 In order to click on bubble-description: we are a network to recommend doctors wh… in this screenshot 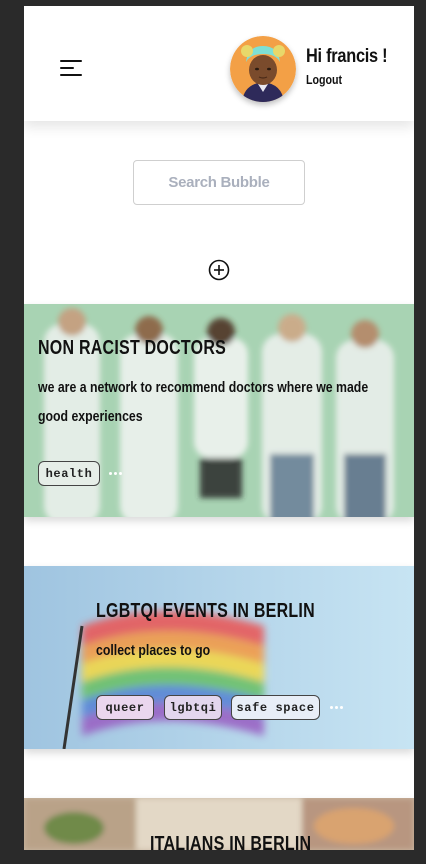, I will do `click(203, 402)`.